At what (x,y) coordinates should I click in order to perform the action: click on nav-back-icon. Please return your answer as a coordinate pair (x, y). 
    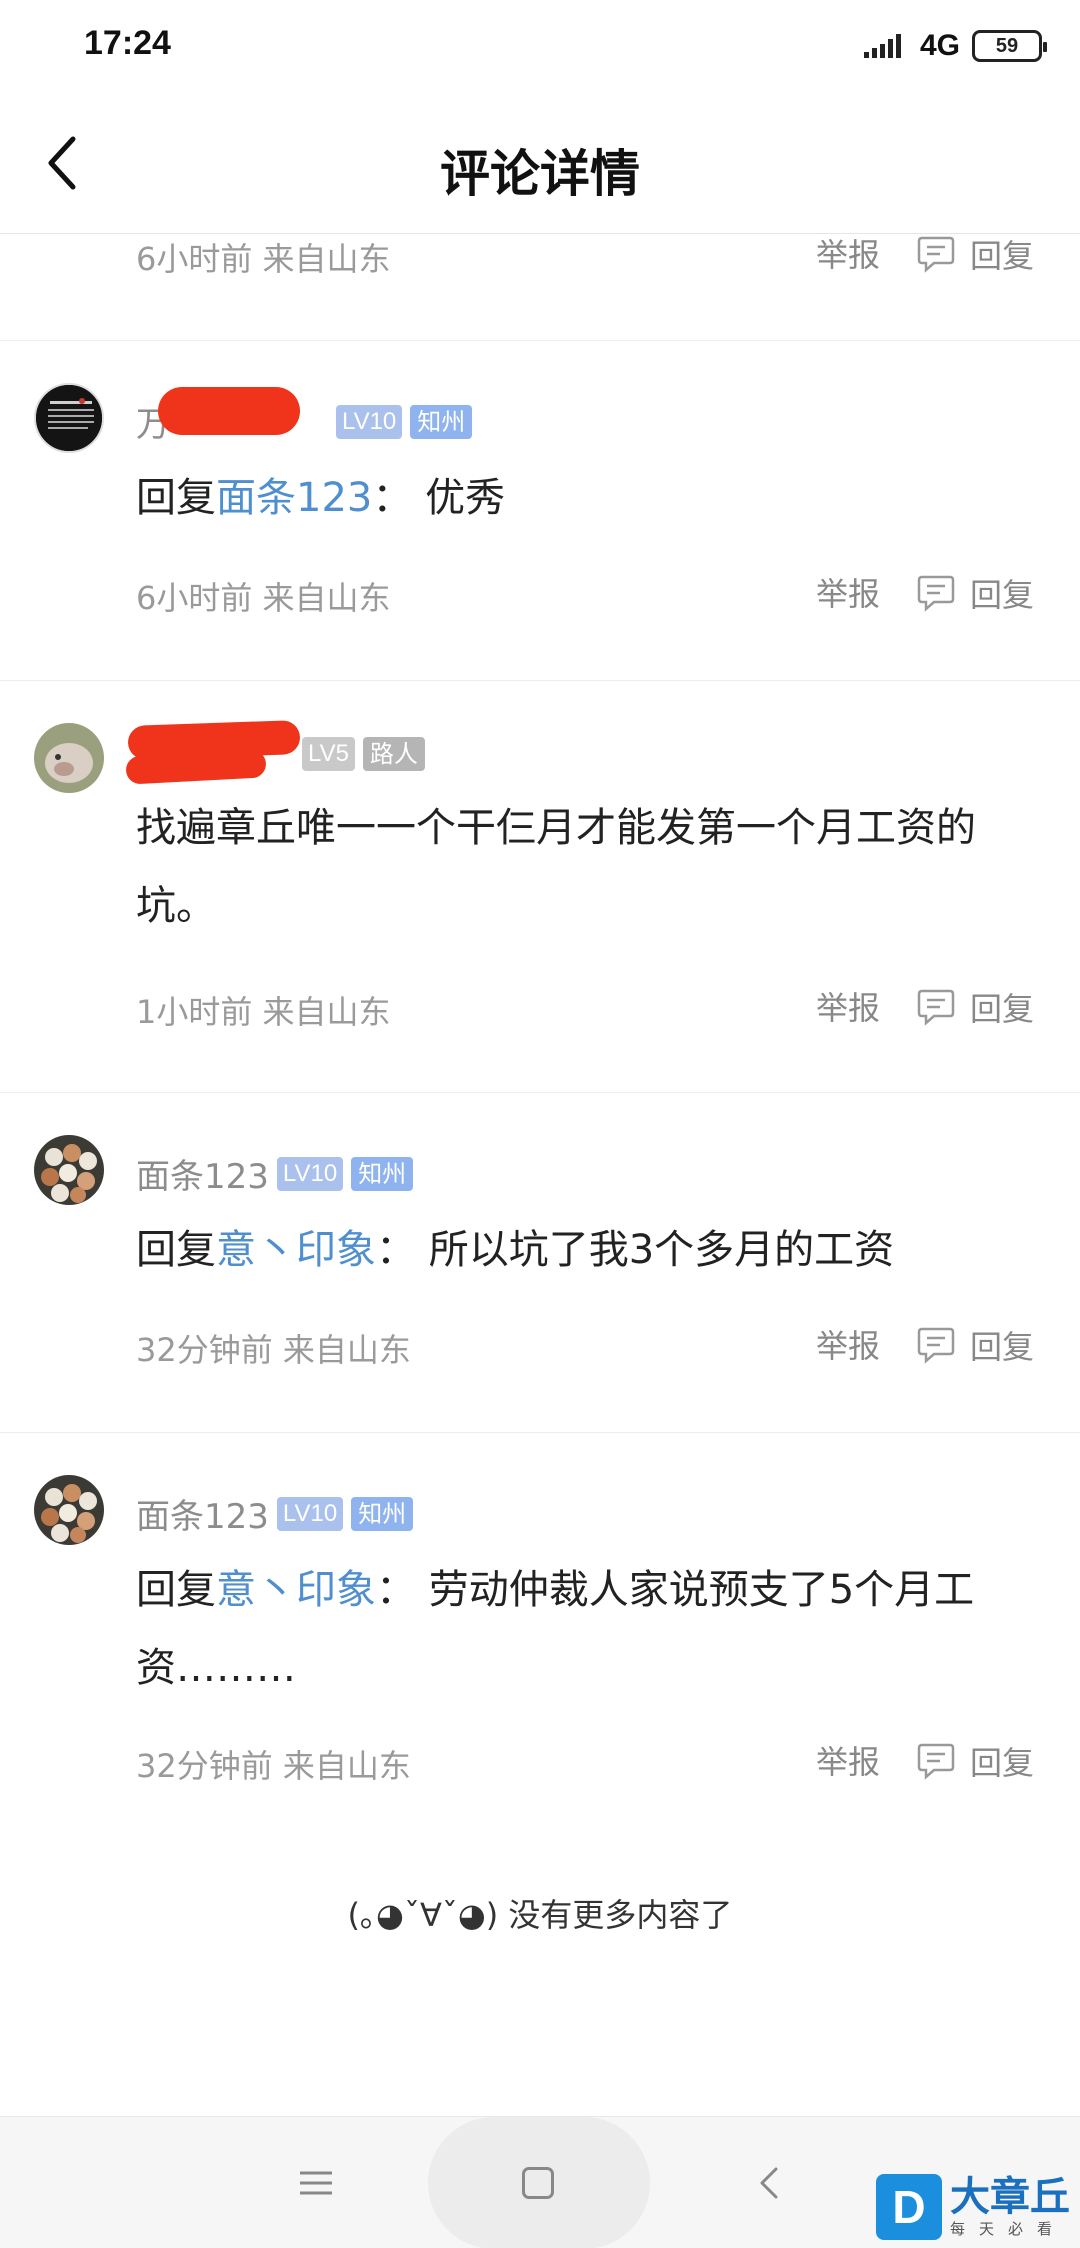
    Looking at the image, I should click on (770, 2183).